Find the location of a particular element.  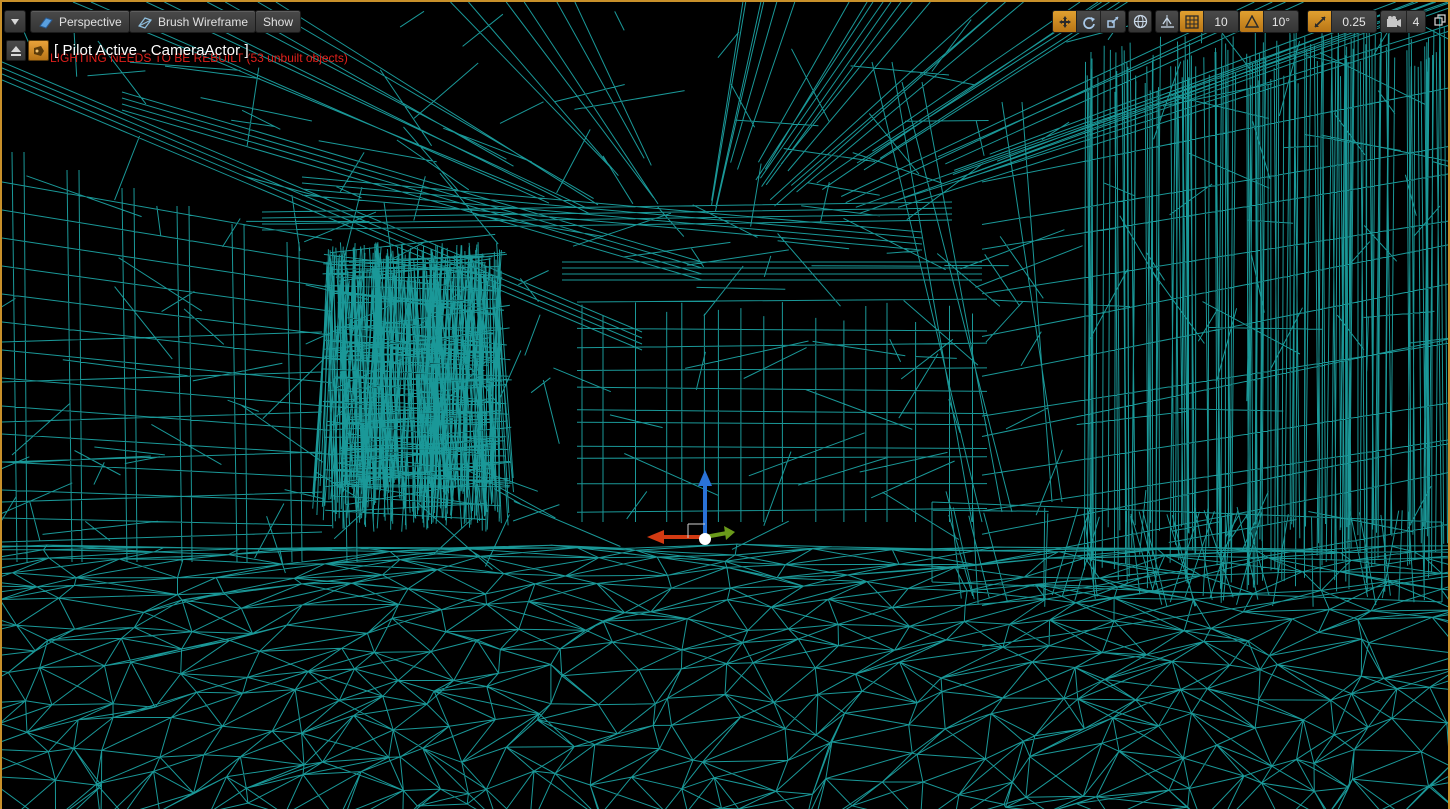

chevron-down-icon is located at coordinates (15, 21).